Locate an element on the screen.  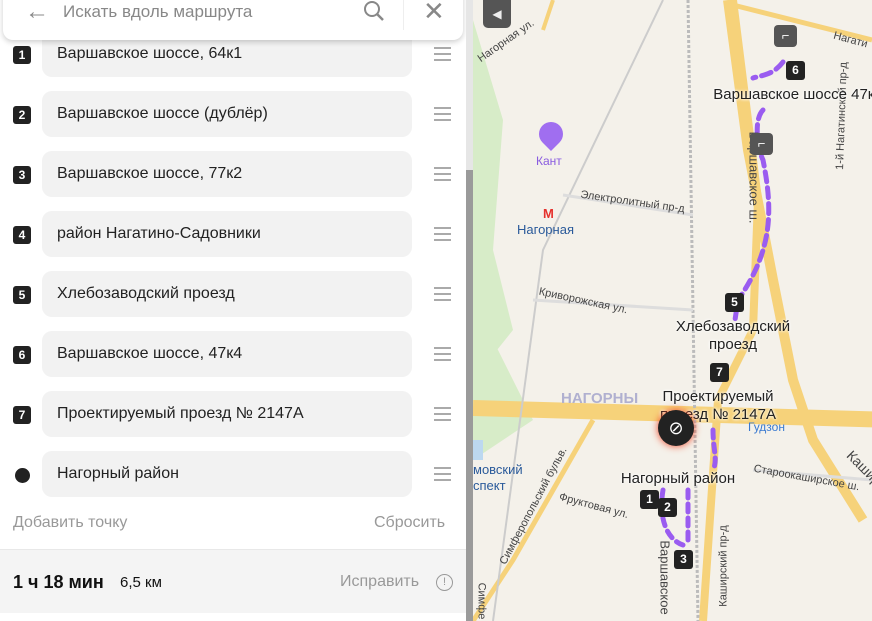
route-point-input: Проектируемый проезд № 2147А is located at coordinates (227, 414).